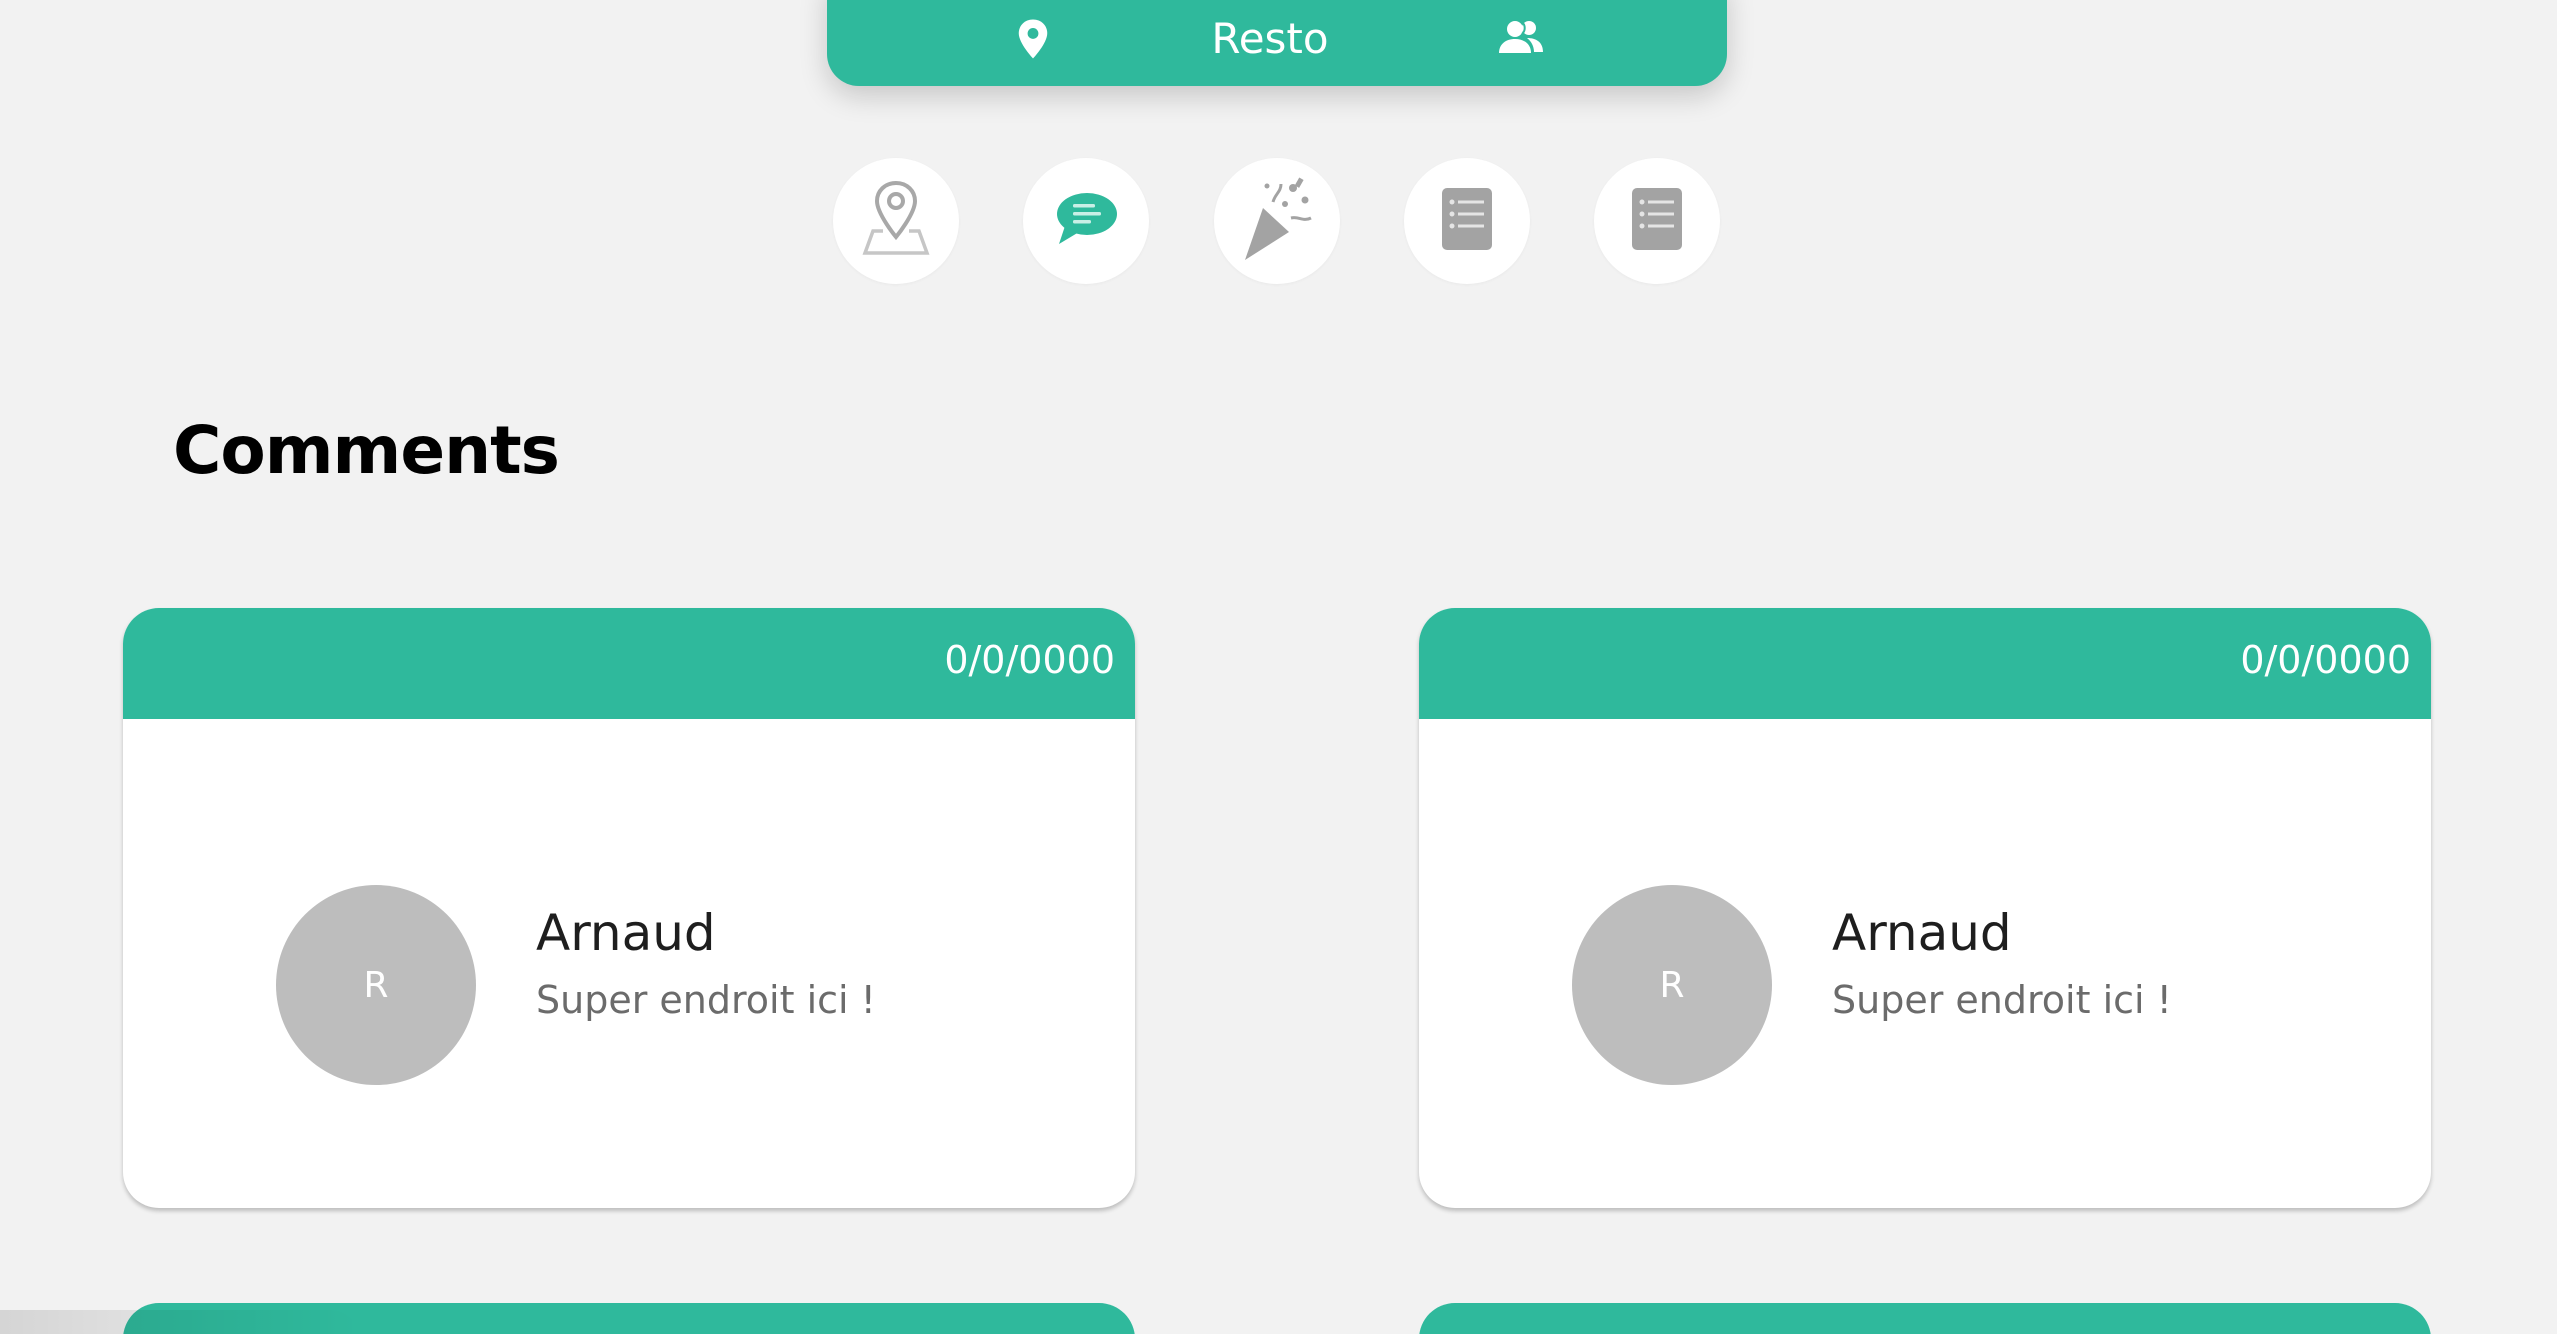  I want to click on header-title: Resto, so click(1270, 38).